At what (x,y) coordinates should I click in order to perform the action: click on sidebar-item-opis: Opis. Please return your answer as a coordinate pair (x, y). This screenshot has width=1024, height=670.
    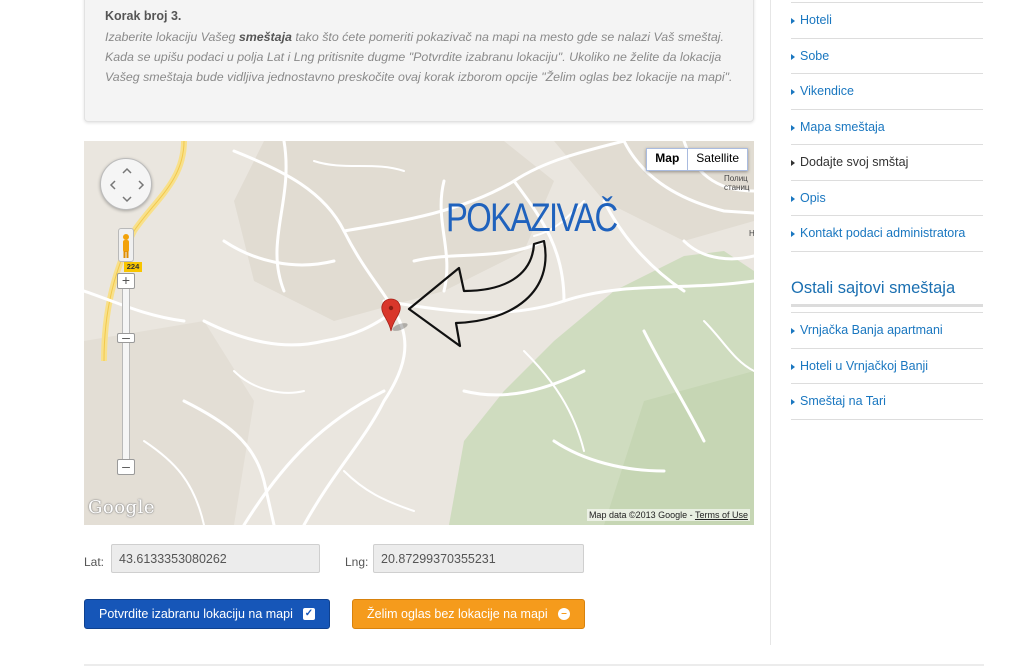
    Looking at the image, I should click on (887, 198).